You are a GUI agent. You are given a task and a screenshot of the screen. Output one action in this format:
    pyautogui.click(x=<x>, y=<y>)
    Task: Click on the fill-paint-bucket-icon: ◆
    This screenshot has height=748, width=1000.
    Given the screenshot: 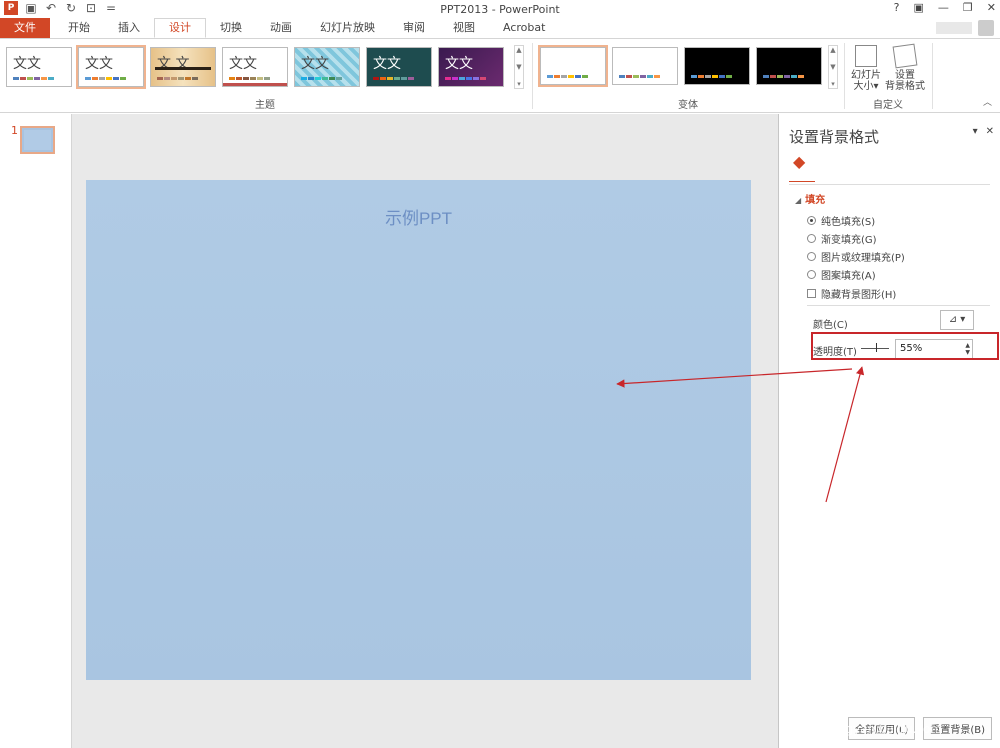 What is the action you would take?
    pyautogui.click(x=799, y=161)
    